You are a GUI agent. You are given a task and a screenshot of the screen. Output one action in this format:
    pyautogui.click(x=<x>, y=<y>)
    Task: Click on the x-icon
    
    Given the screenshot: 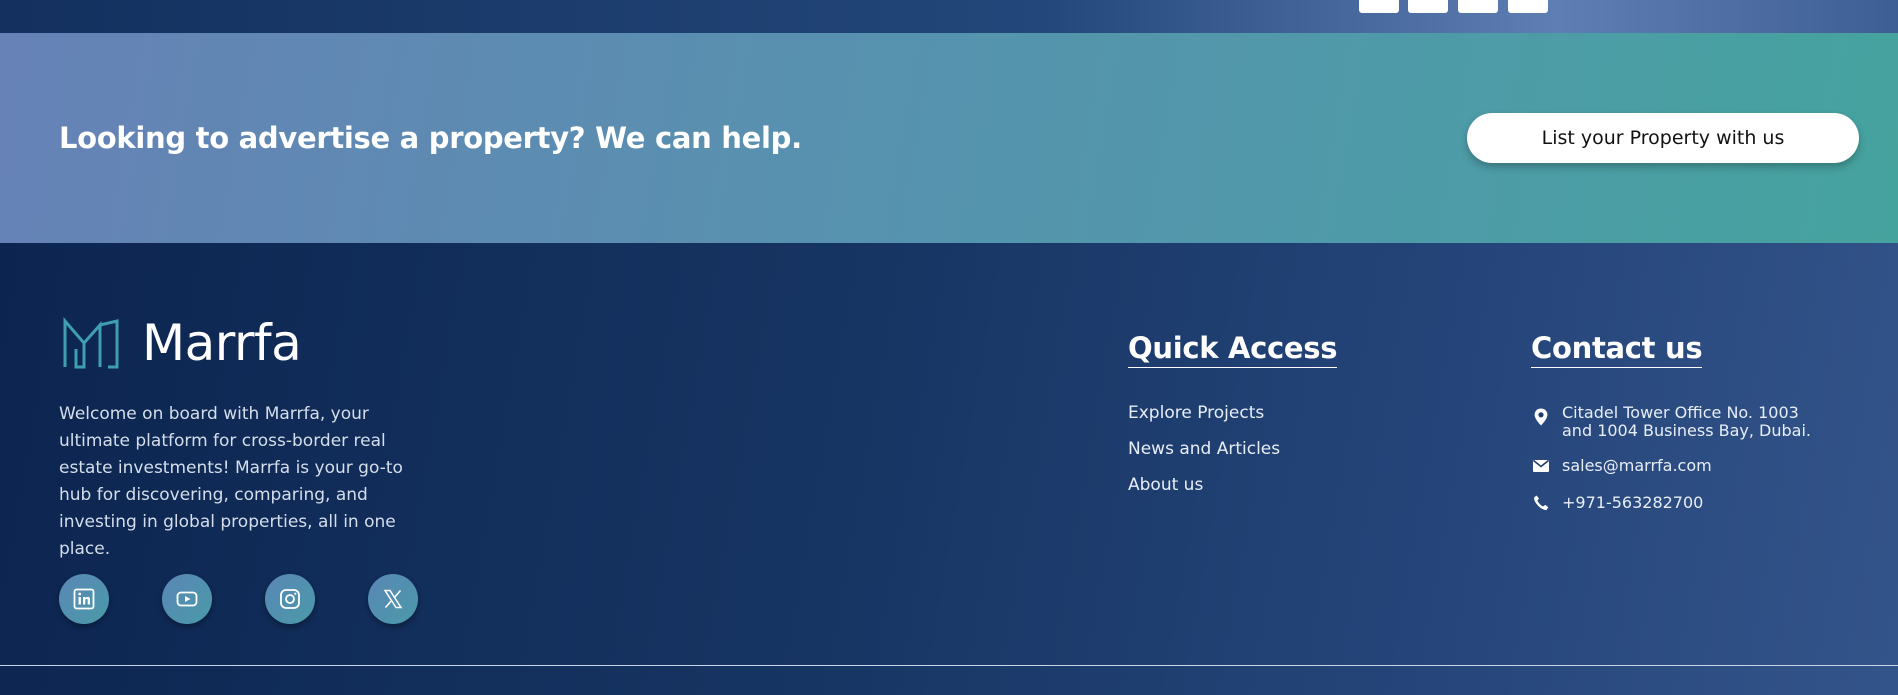 What is the action you would take?
    pyautogui.click(x=393, y=599)
    